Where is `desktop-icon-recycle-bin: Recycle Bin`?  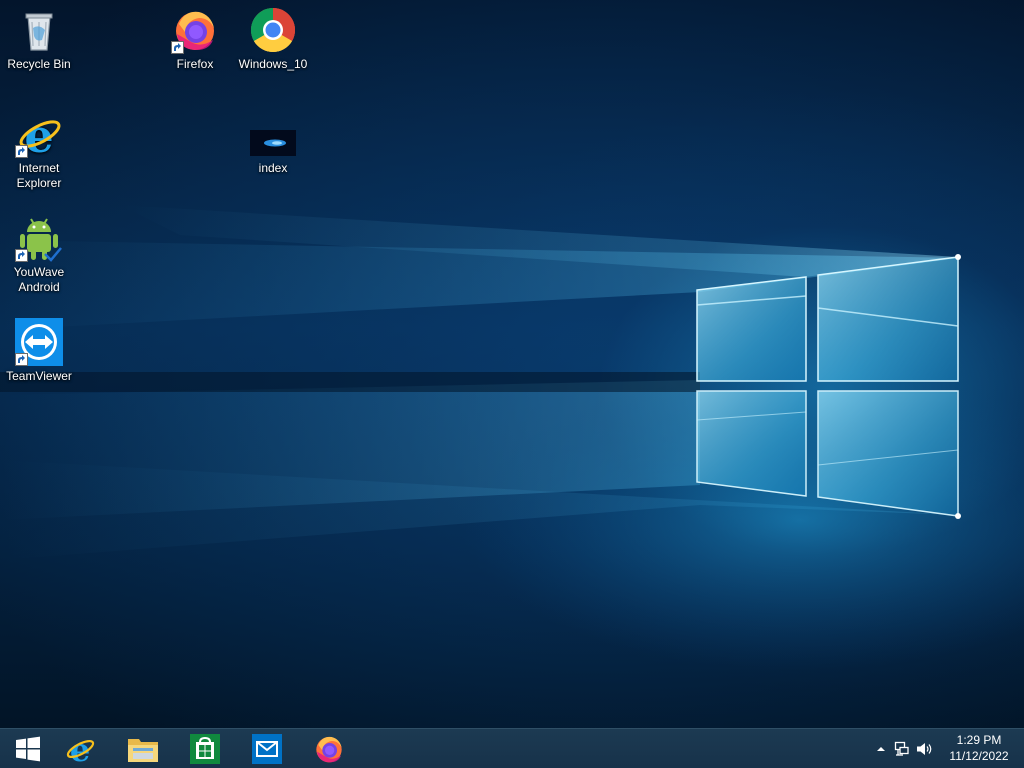
desktop-icon-recycle-bin: Recycle Bin is located at coordinates (39, 39).